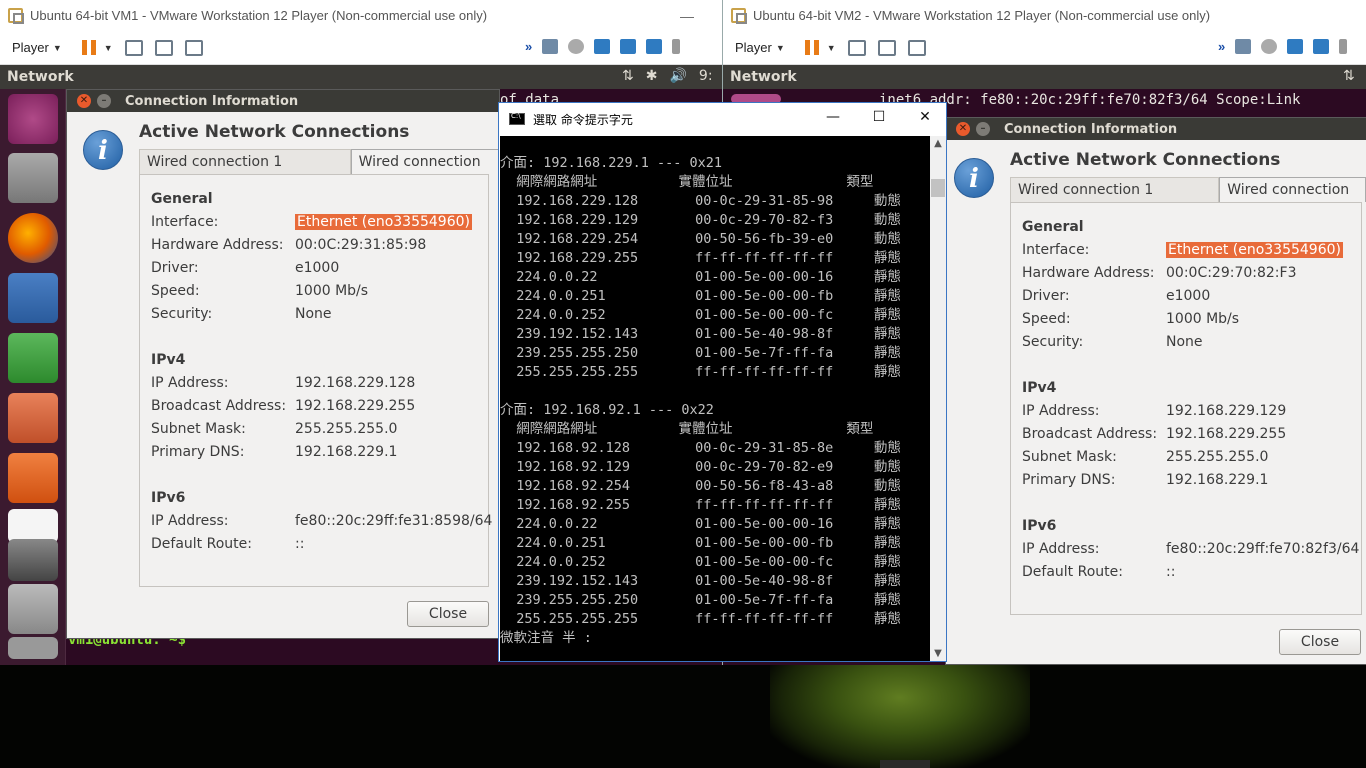 The width and height of the screenshot is (1366, 768). What do you see at coordinates (33, 478) in the screenshot?
I see `software-center-icon` at bounding box center [33, 478].